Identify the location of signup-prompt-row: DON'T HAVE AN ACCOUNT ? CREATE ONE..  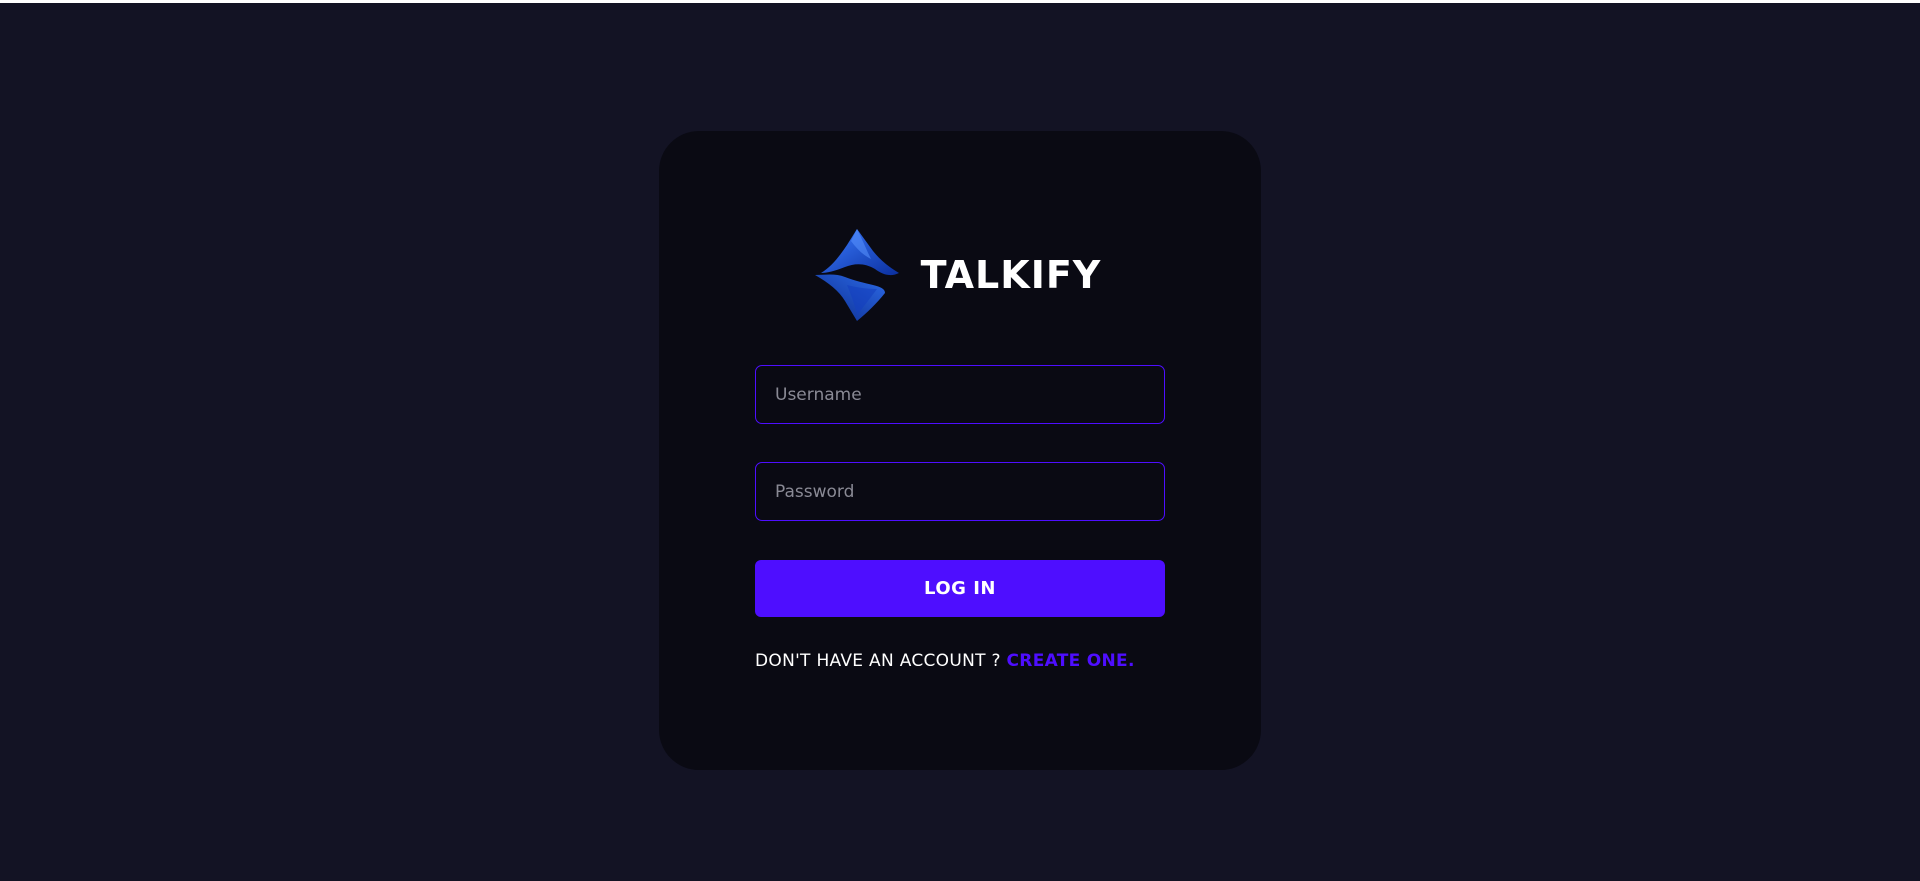
(965, 664).